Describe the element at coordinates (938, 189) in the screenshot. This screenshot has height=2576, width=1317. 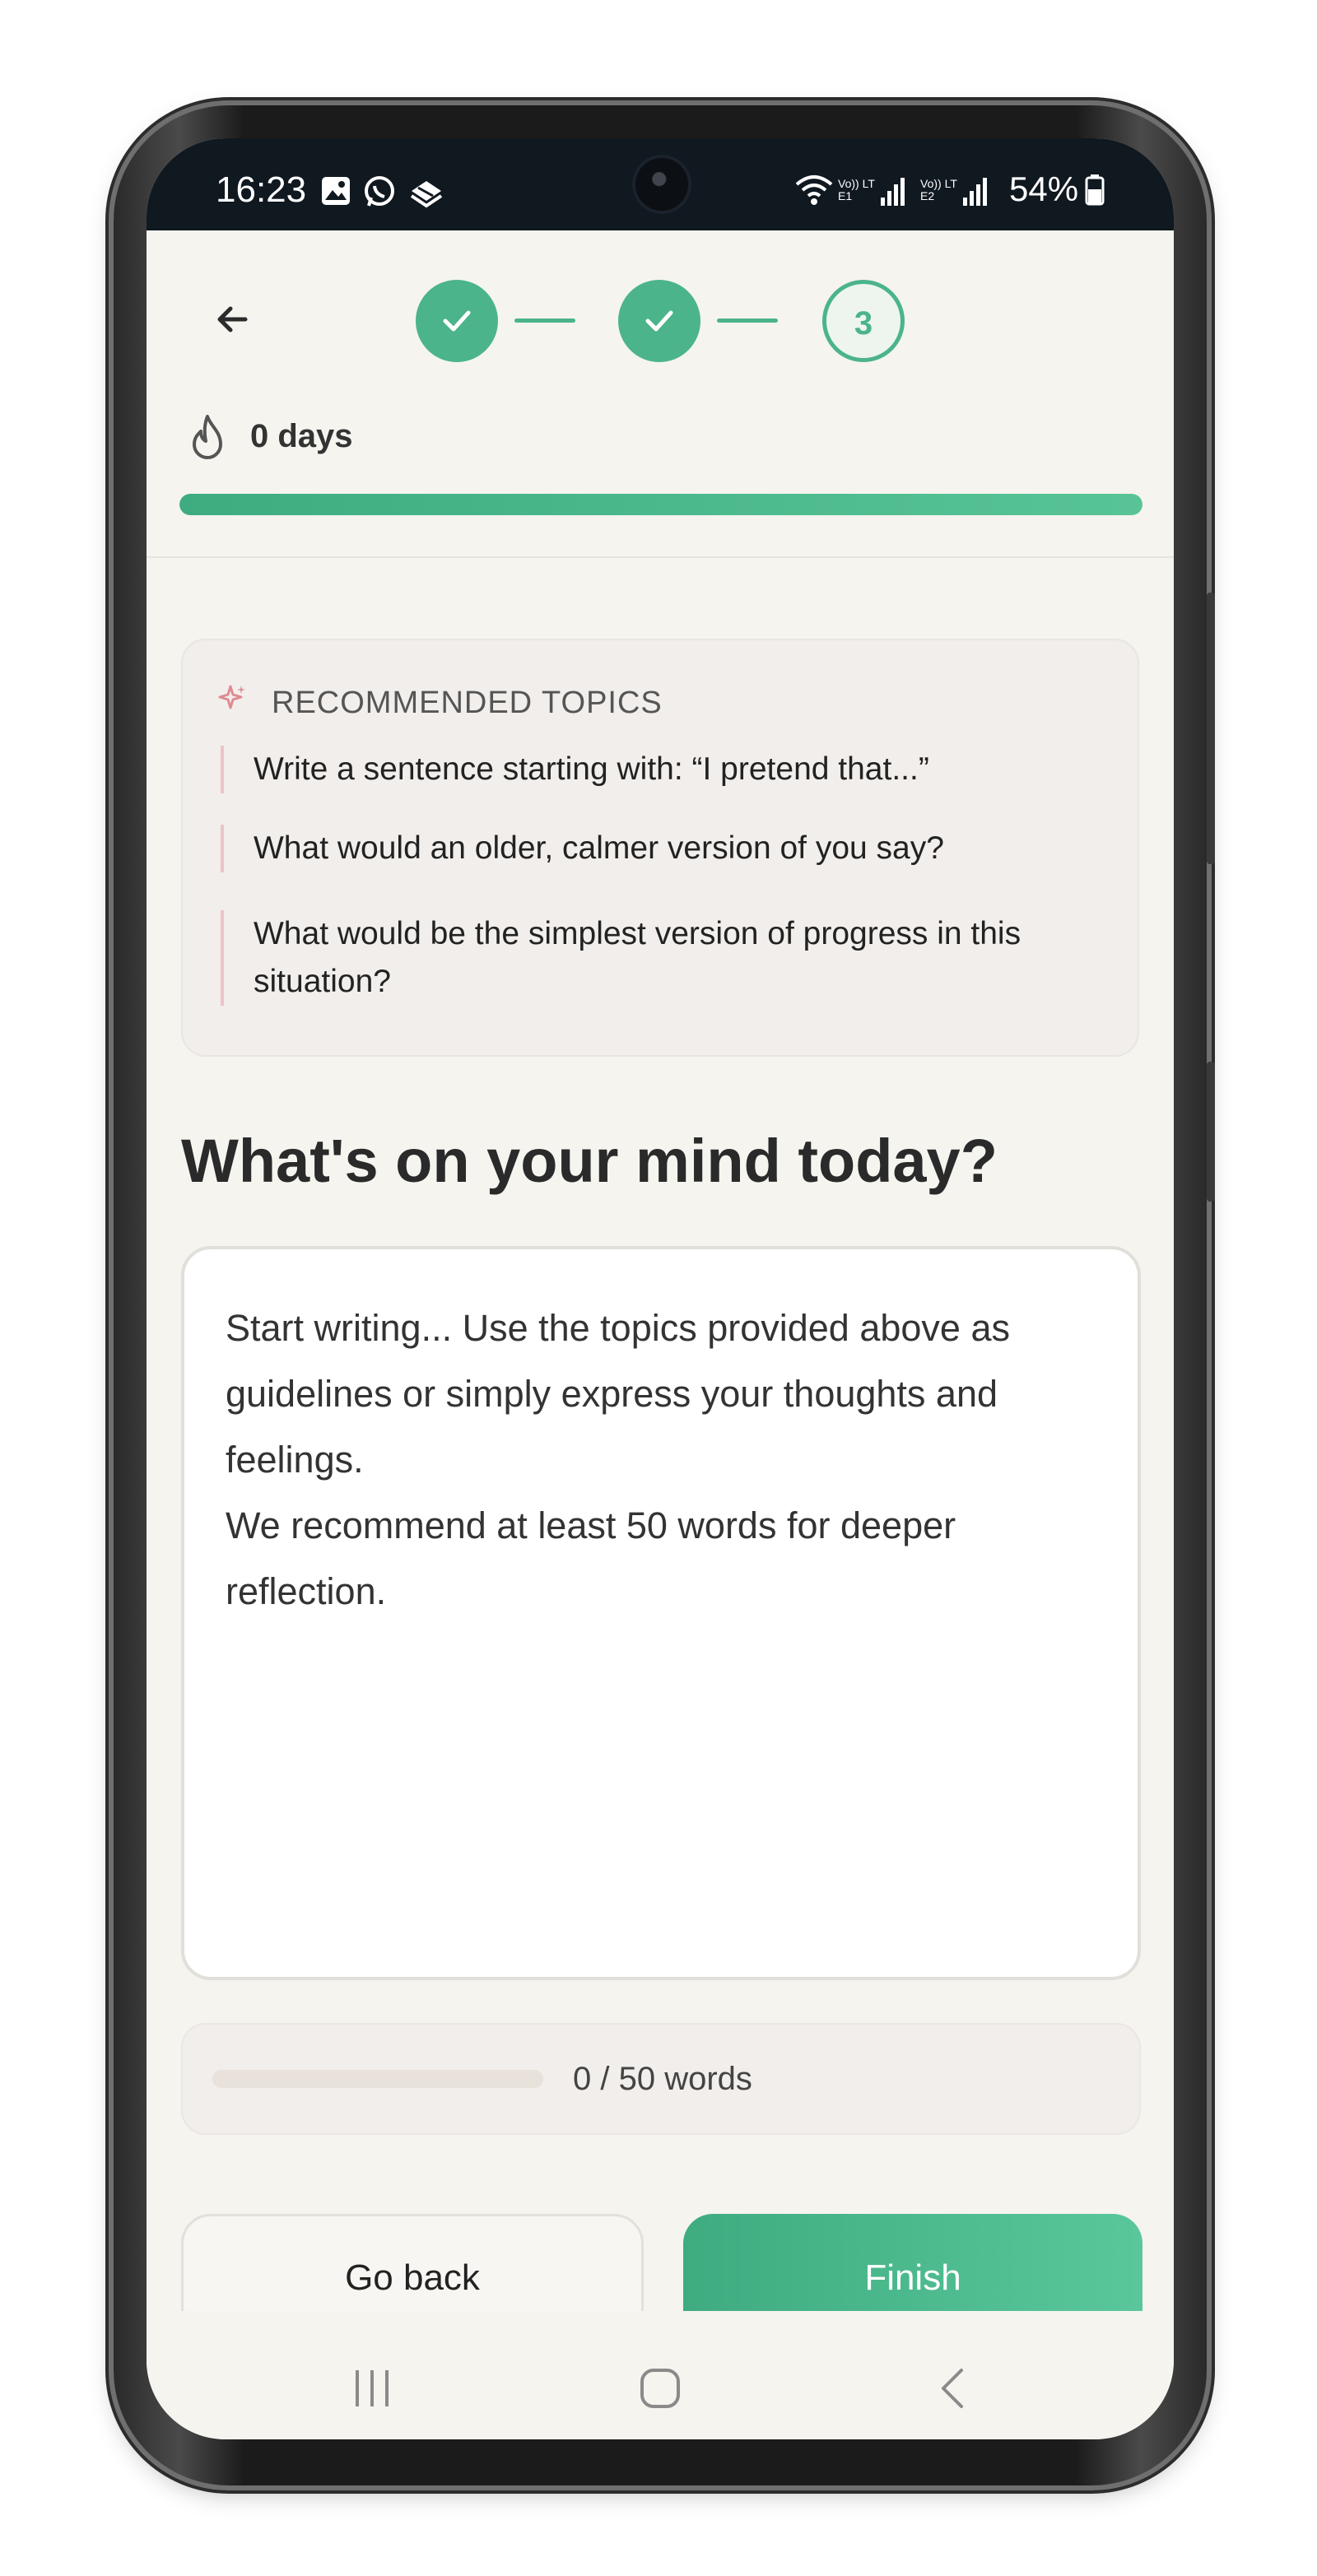
I see `lte2-label: Vo)) LTE2` at that location.